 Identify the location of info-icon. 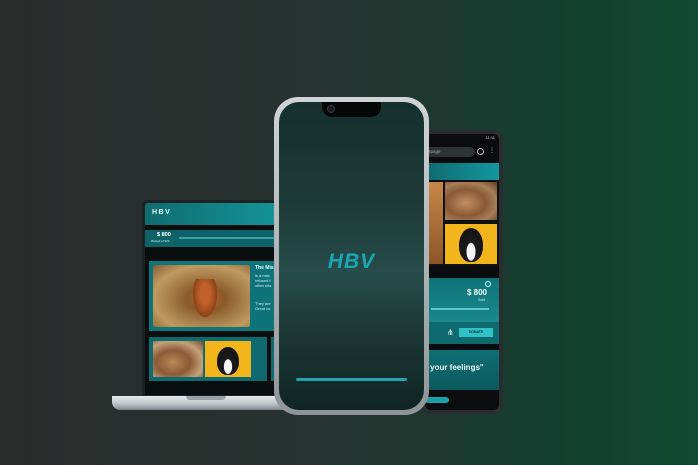
(480, 151).